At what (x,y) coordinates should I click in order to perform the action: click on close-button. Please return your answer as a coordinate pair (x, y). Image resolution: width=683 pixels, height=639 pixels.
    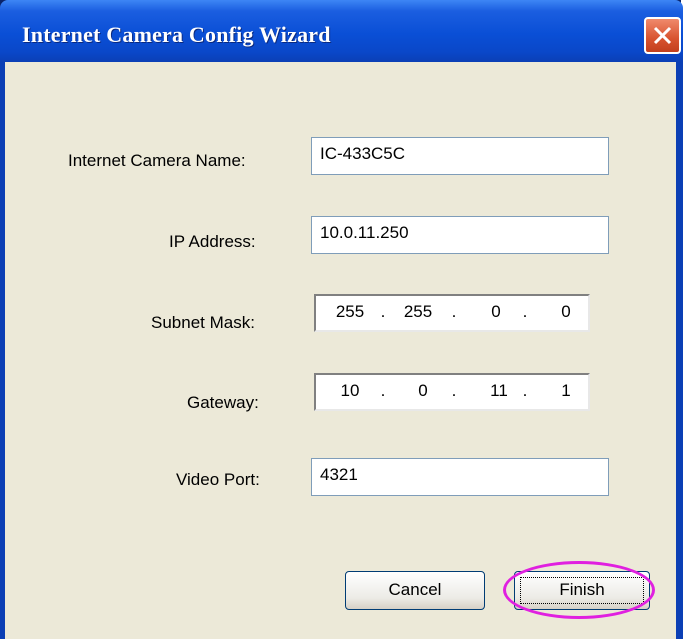
    Looking at the image, I should click on (662, 35).